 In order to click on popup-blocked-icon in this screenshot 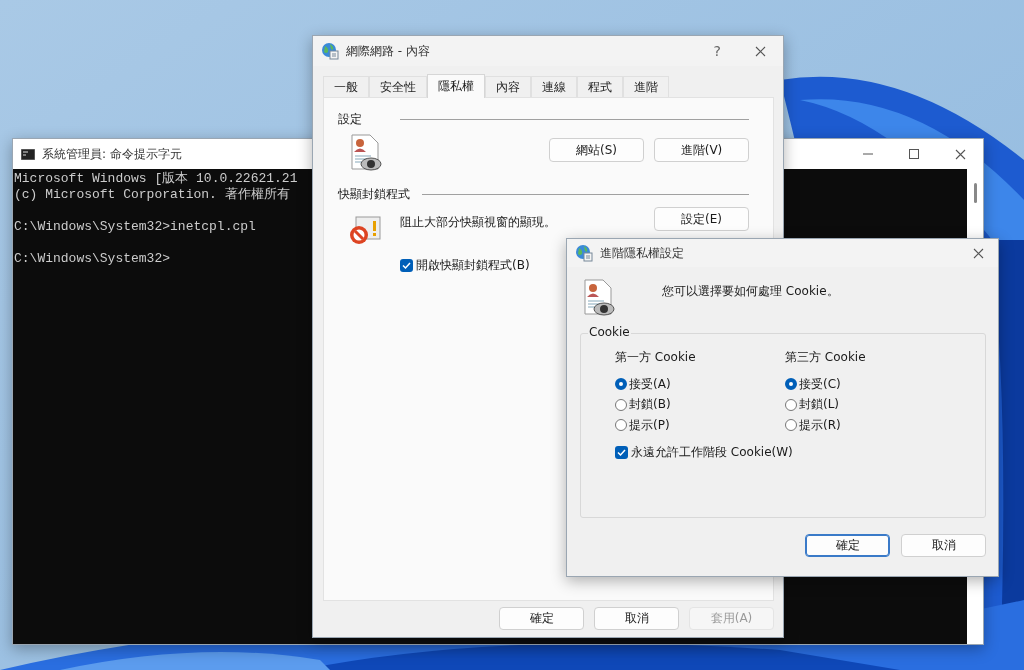, I will do `click(365, 231)`.